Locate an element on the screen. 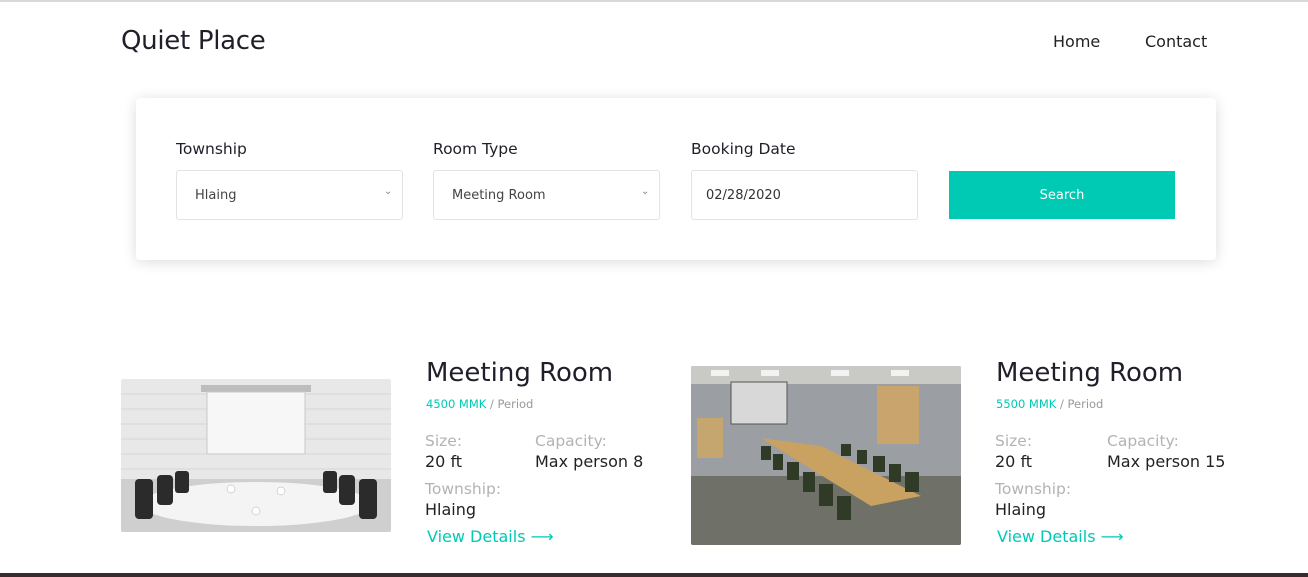  township-label: Township is located at coordinates (211, 149).